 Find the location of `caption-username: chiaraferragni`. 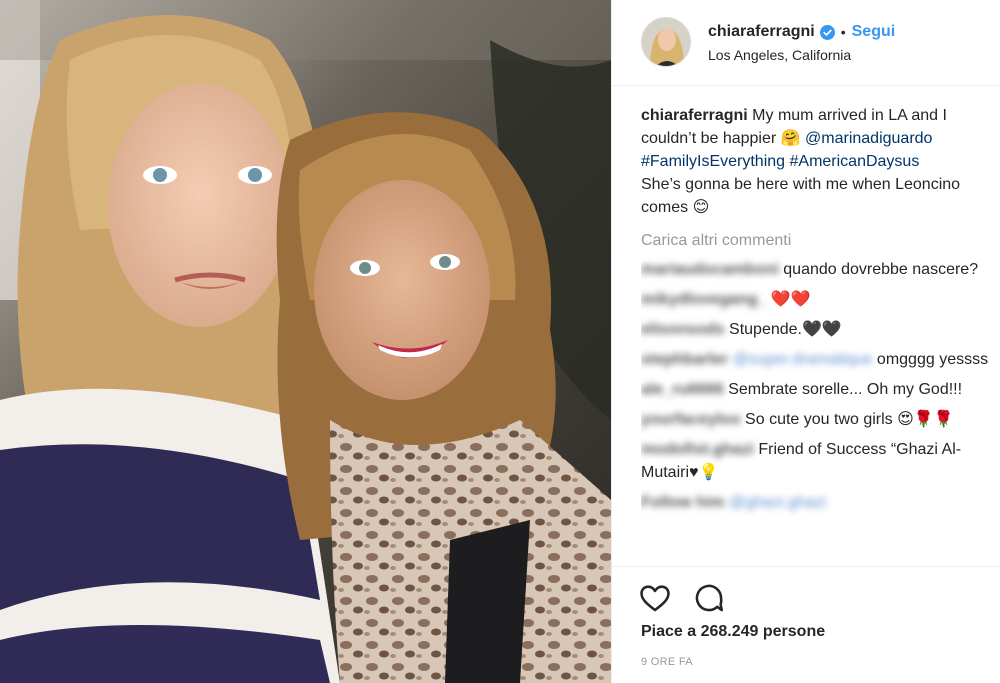

caption-username: chiaraferragni is located at coordinates (694, 115).